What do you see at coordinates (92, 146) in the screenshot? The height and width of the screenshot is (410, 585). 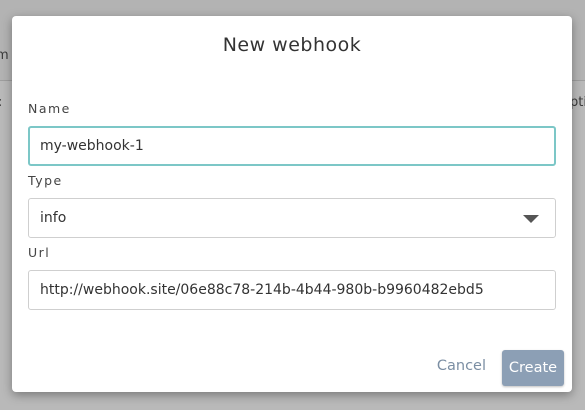 I see `name-input-value: my-webhook-1` at bounding box center [92, 146].